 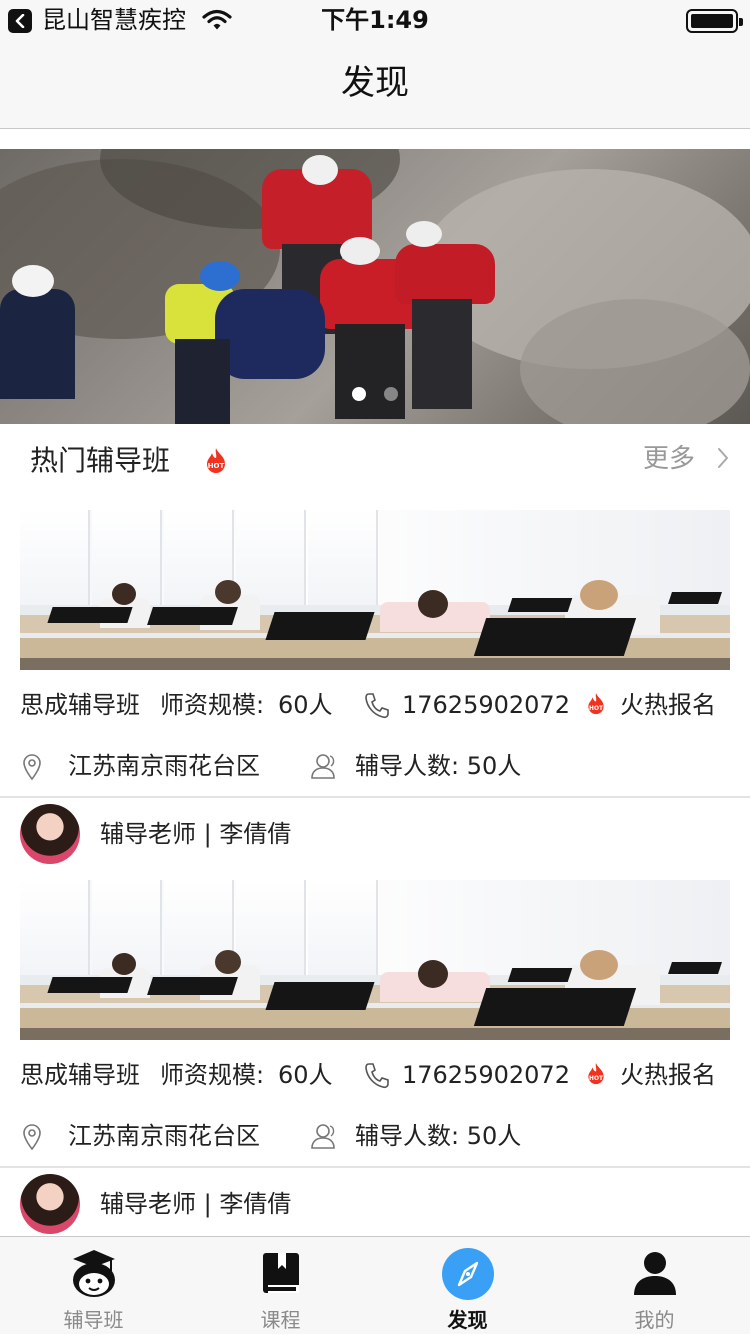 What do you see at coordinates (655, 1273) in the screenshot?
I see `person-icon` at bounding box center [655, 1273].